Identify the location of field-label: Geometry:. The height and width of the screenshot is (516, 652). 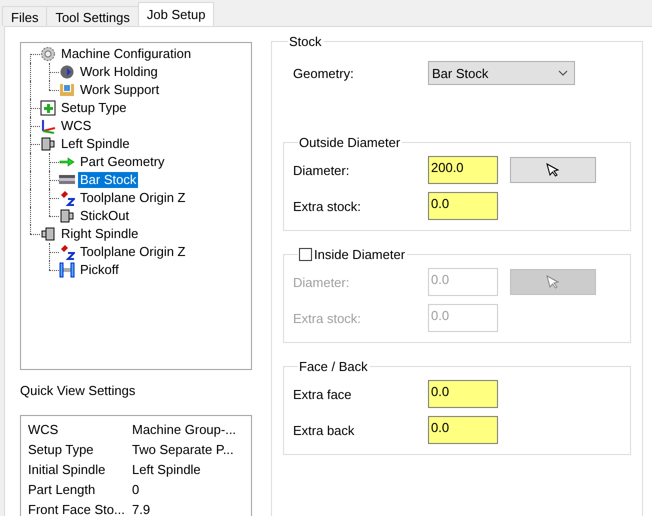
(324, 73).